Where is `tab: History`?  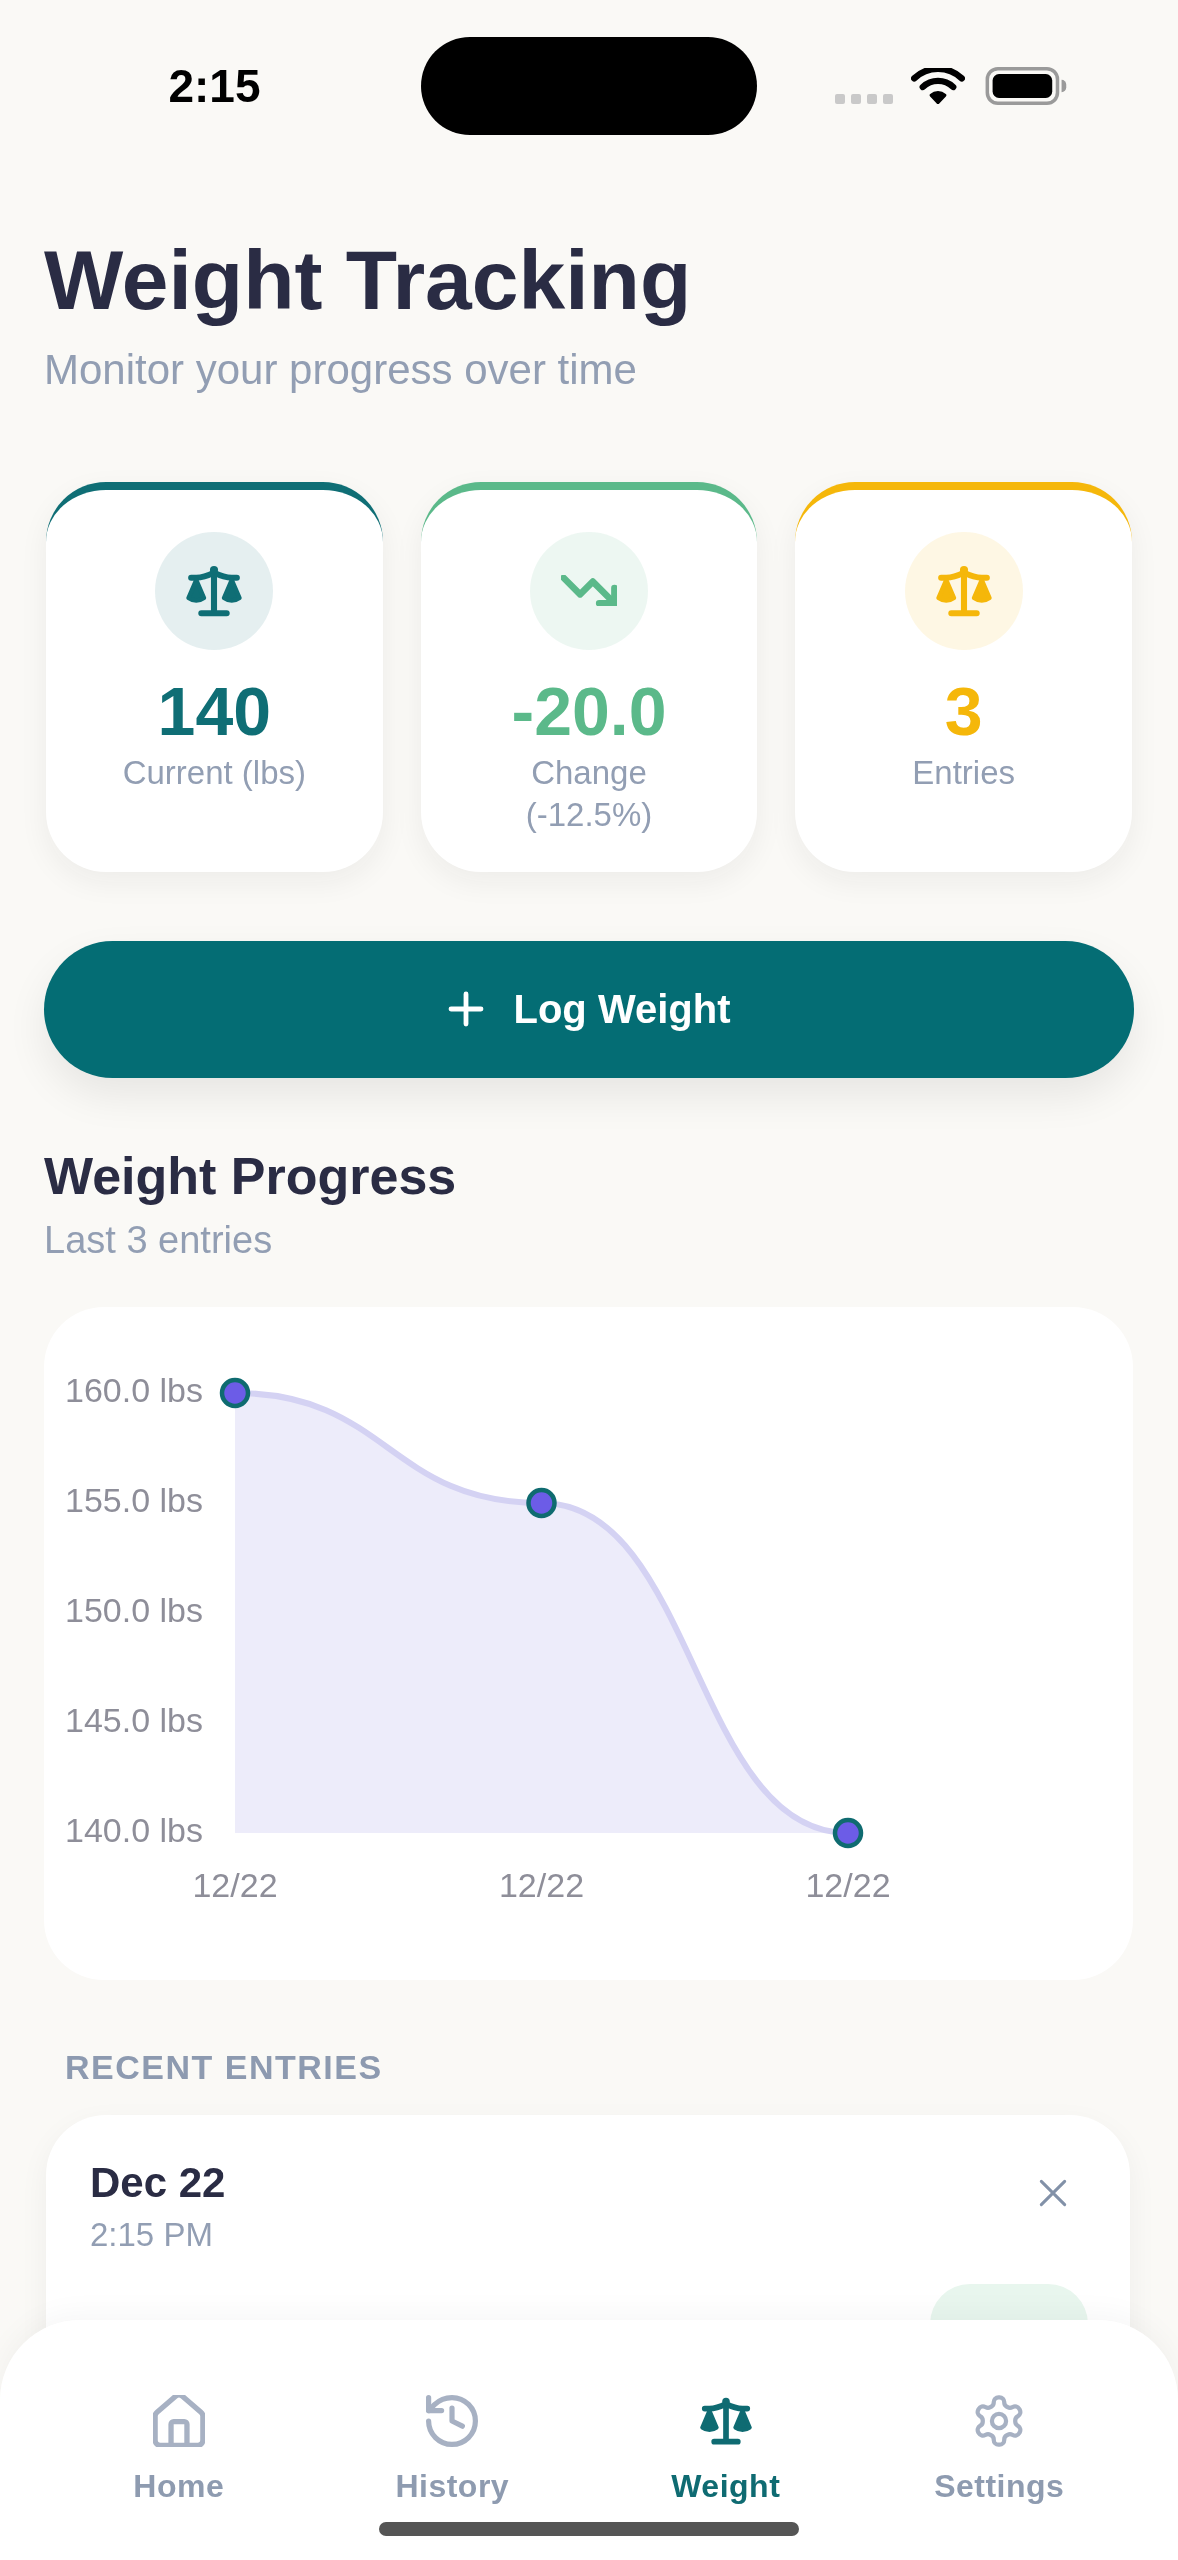 tab: History is located at coordinates (452, 2450).